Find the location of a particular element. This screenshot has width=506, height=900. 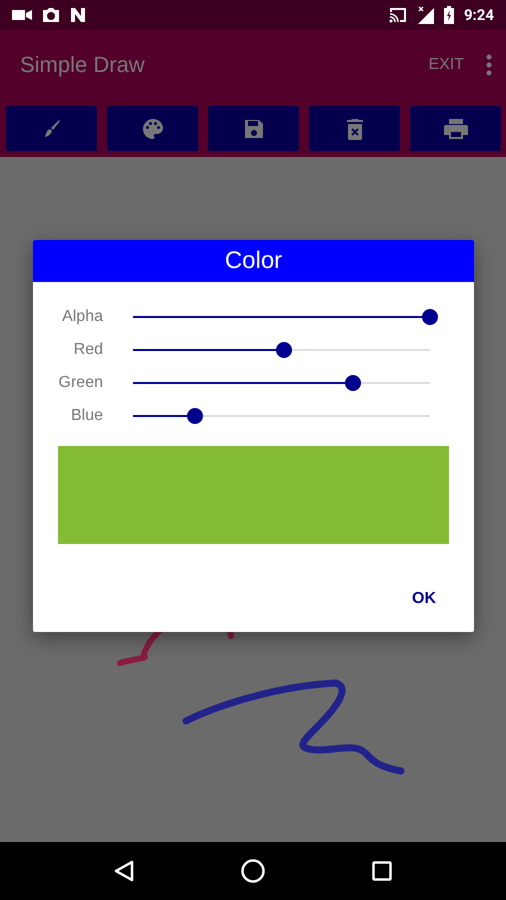

ok-button: OK is located at coordinates (424, 599).